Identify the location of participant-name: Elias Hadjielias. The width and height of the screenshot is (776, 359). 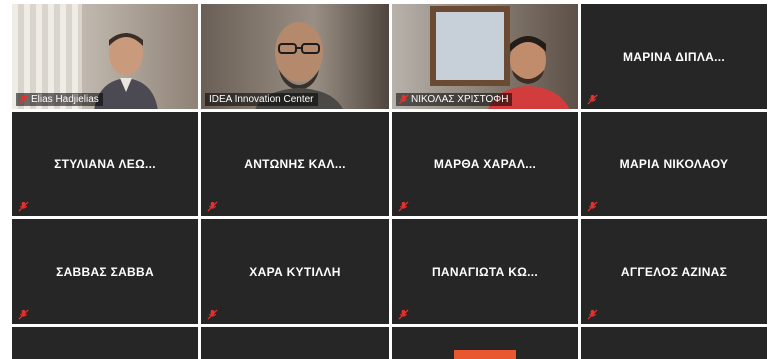
(65, 99).